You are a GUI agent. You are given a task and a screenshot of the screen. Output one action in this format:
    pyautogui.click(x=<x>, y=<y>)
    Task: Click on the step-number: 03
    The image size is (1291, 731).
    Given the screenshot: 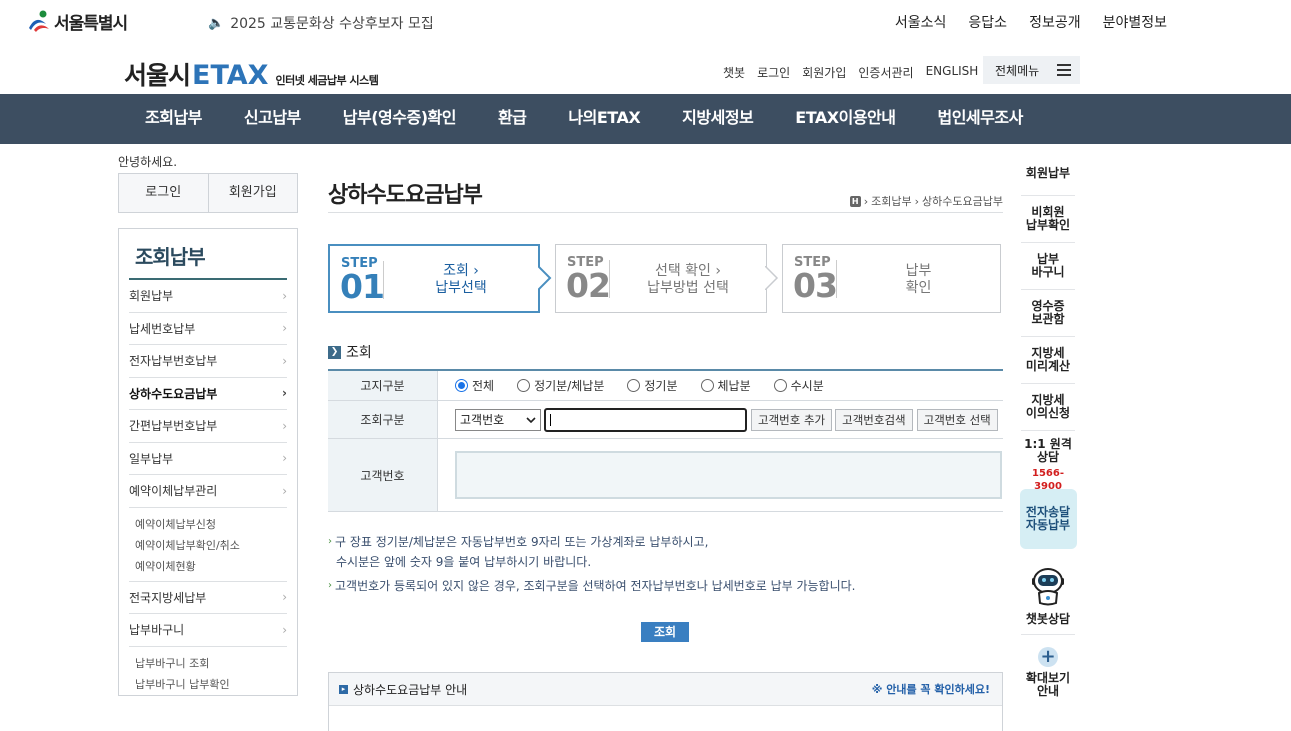 What is the action you would take?
    pyautogui.click(x=815, y=285)
    